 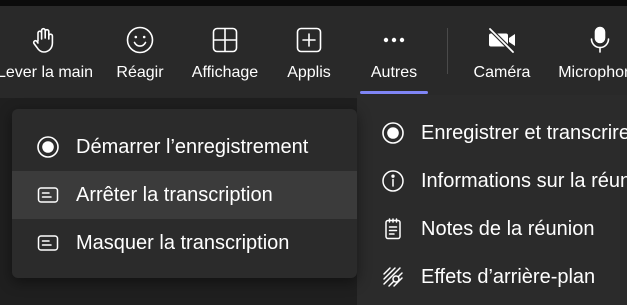 I want to click on menu-item-label: Effets d’arrière-plan, so click(x=508, y=277).